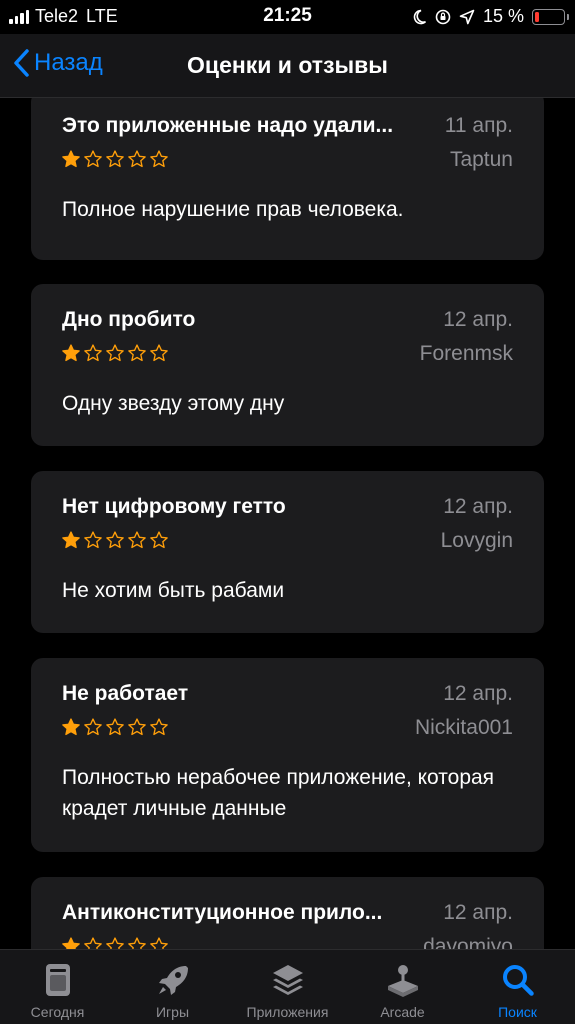 The width and height of the screenshot is (575, 1024). I want to click on review-title: Дно пробито, so click(129, 319).